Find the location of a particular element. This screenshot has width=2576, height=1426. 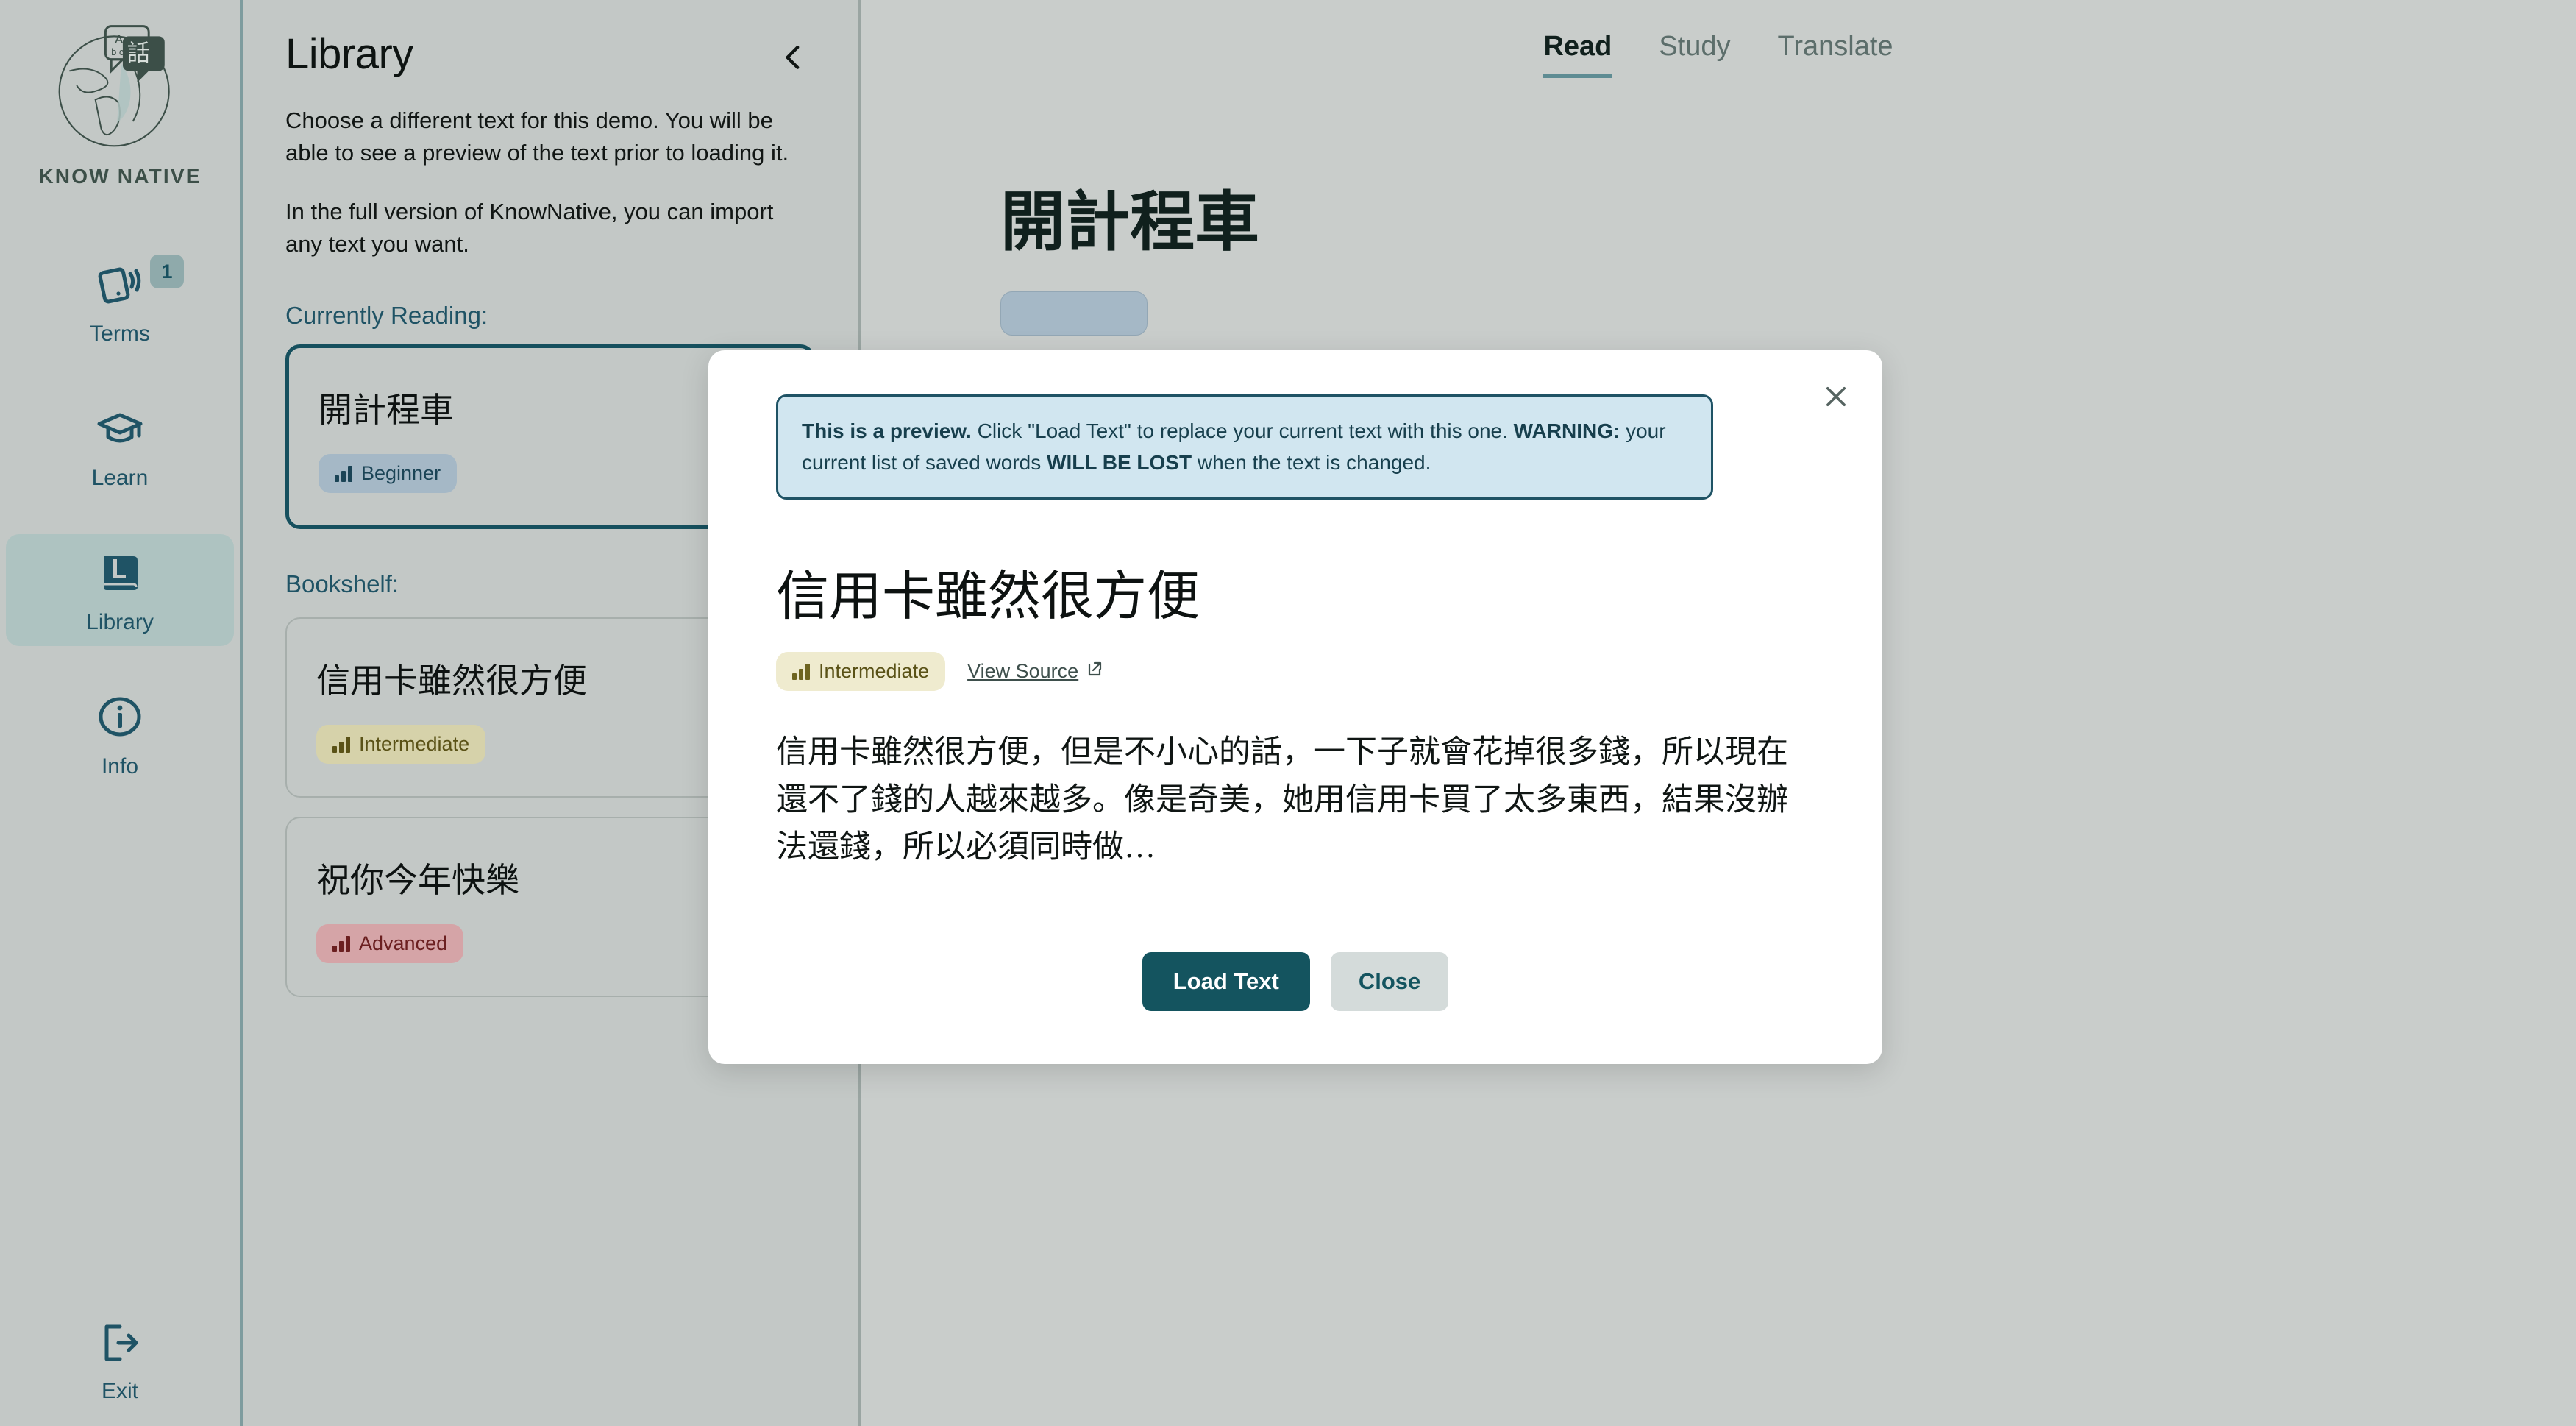

book-icon is located at coordinates (120, 572).